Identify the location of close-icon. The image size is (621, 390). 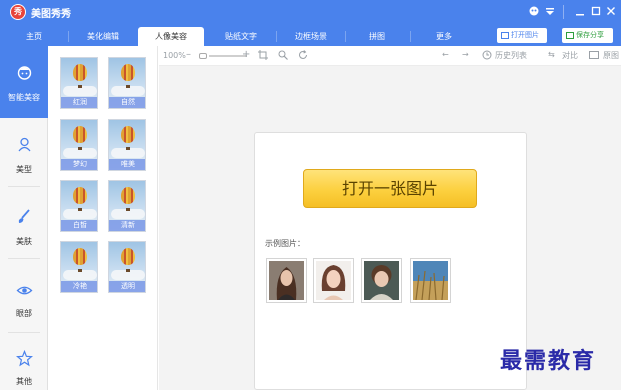
(611, 12).